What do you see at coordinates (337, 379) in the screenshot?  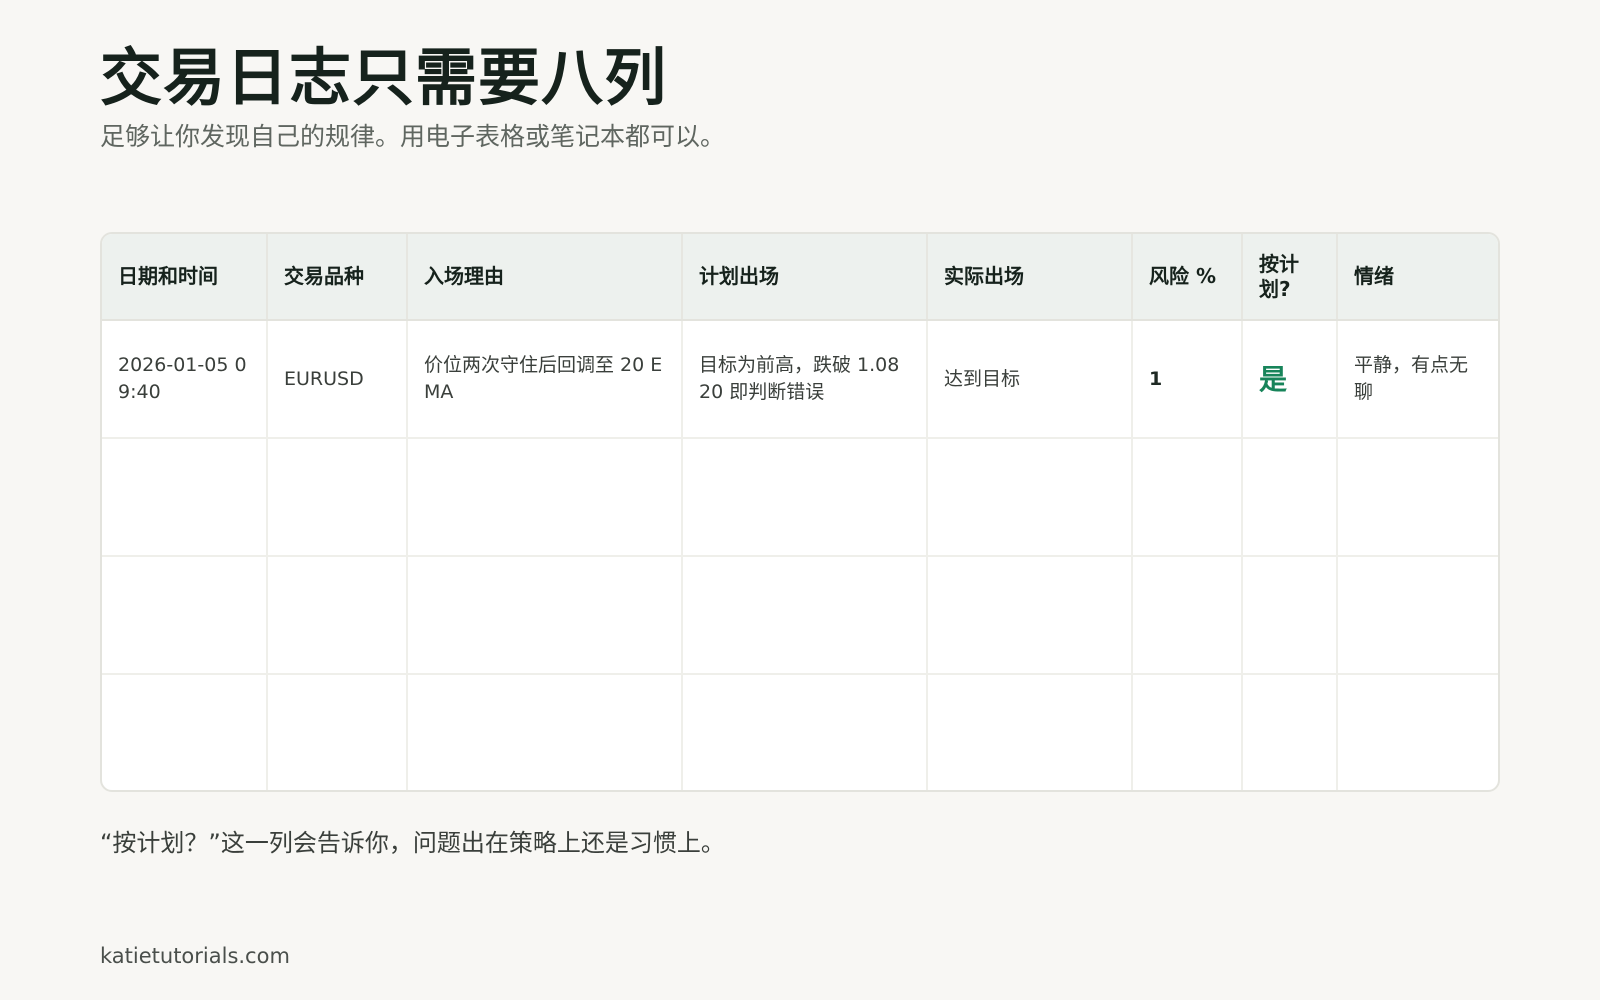 I see `cell-instrument: EURUSD` at bounding box center [337, 379].